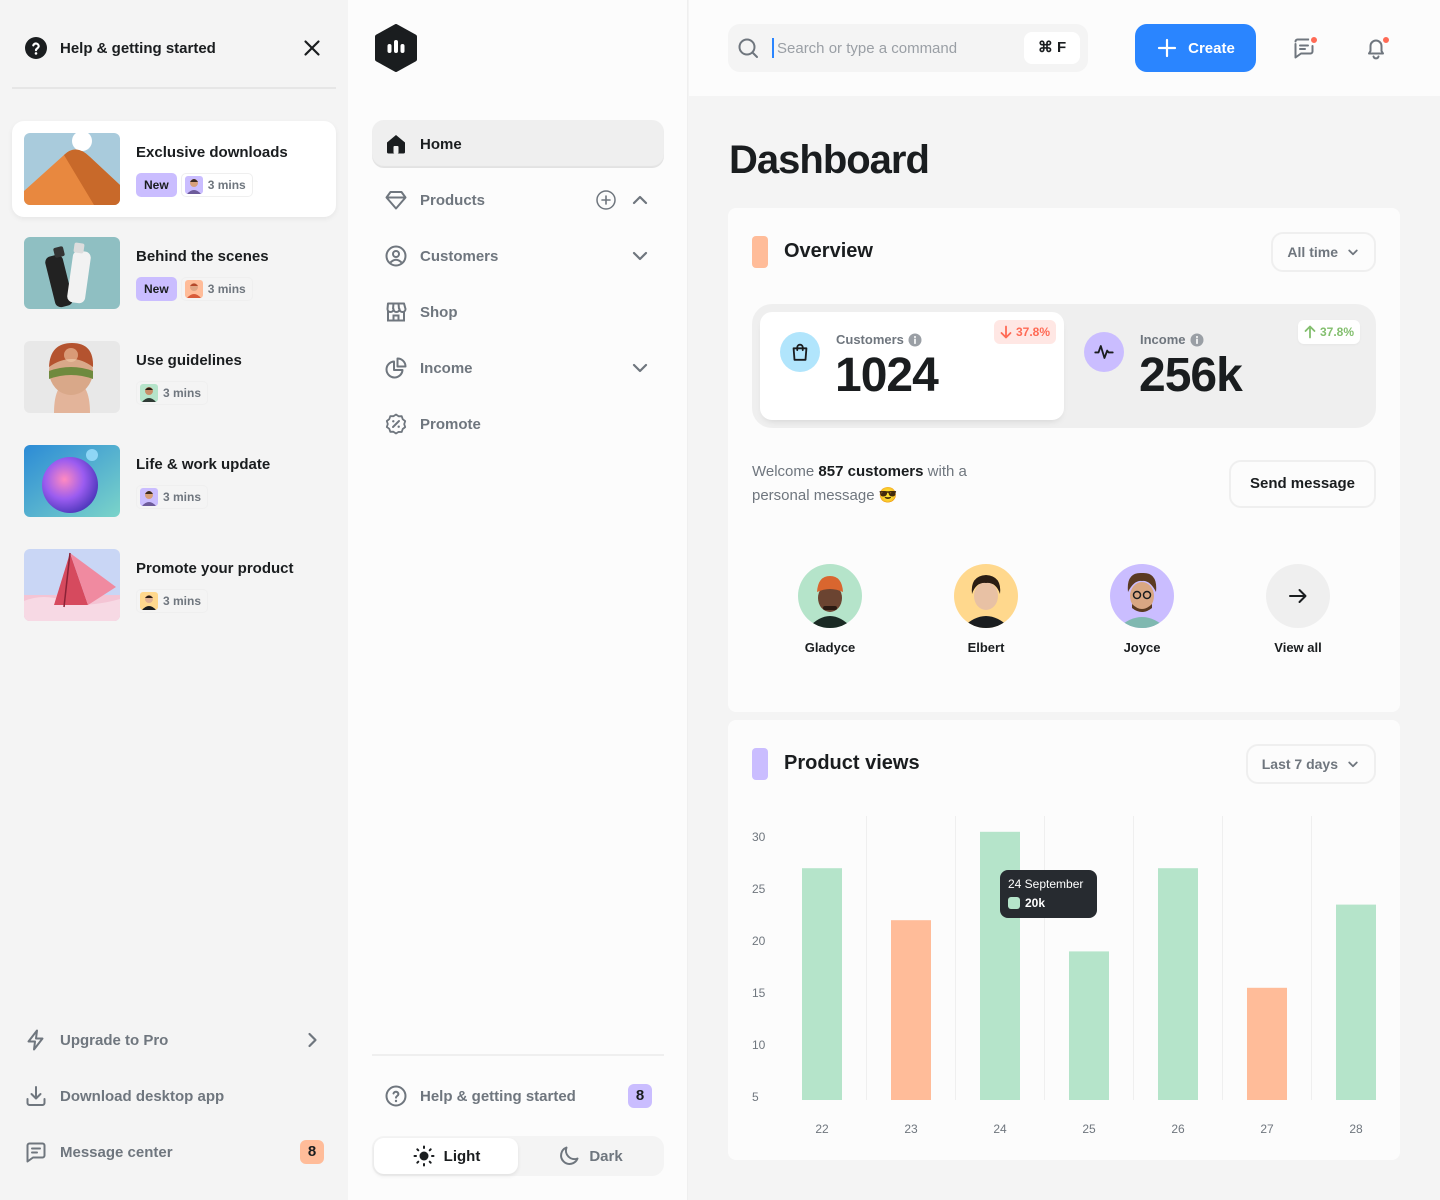 Image resolution: width=1440 pixels, height=1200 pixels. I want to click on nav-item-income: Income, so click(518, 368).